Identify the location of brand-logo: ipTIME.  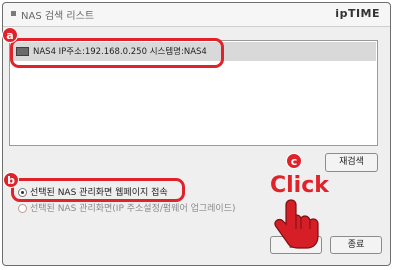
(357, 13).